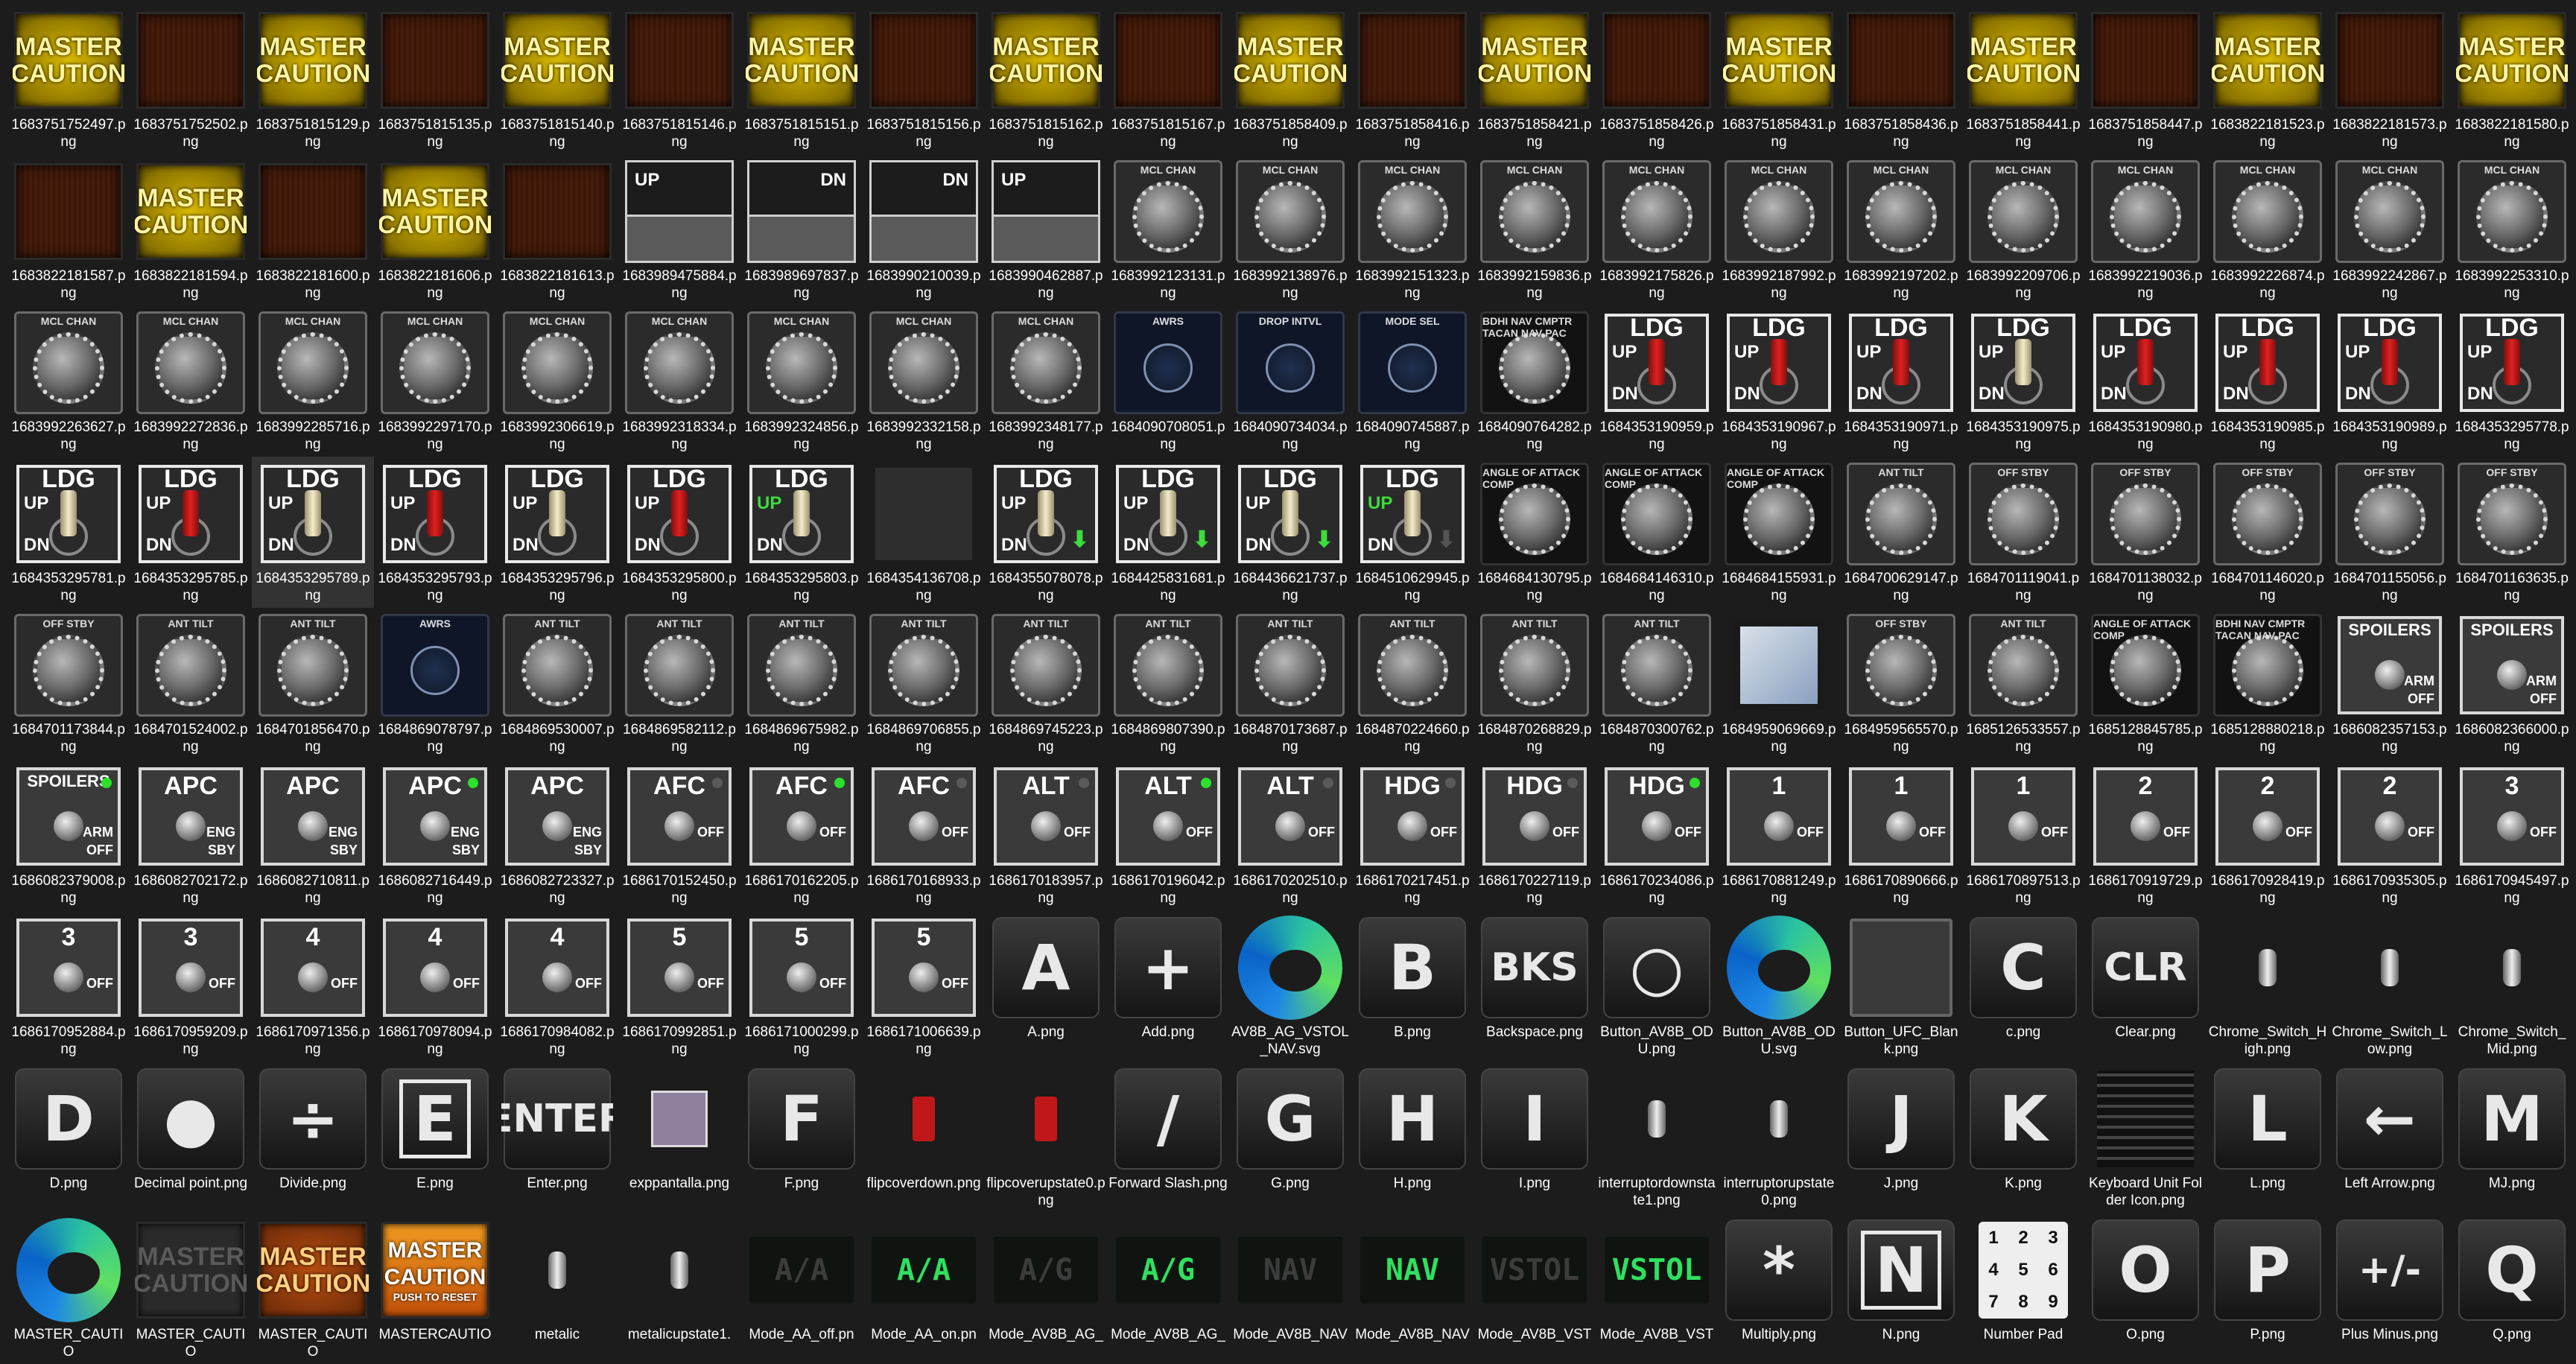  What do you see at coordinates (1901, 381) in the screenshot?
I see `file-item: LDG UP DN 1684353190971.png` at bounding box center [1901, 381].